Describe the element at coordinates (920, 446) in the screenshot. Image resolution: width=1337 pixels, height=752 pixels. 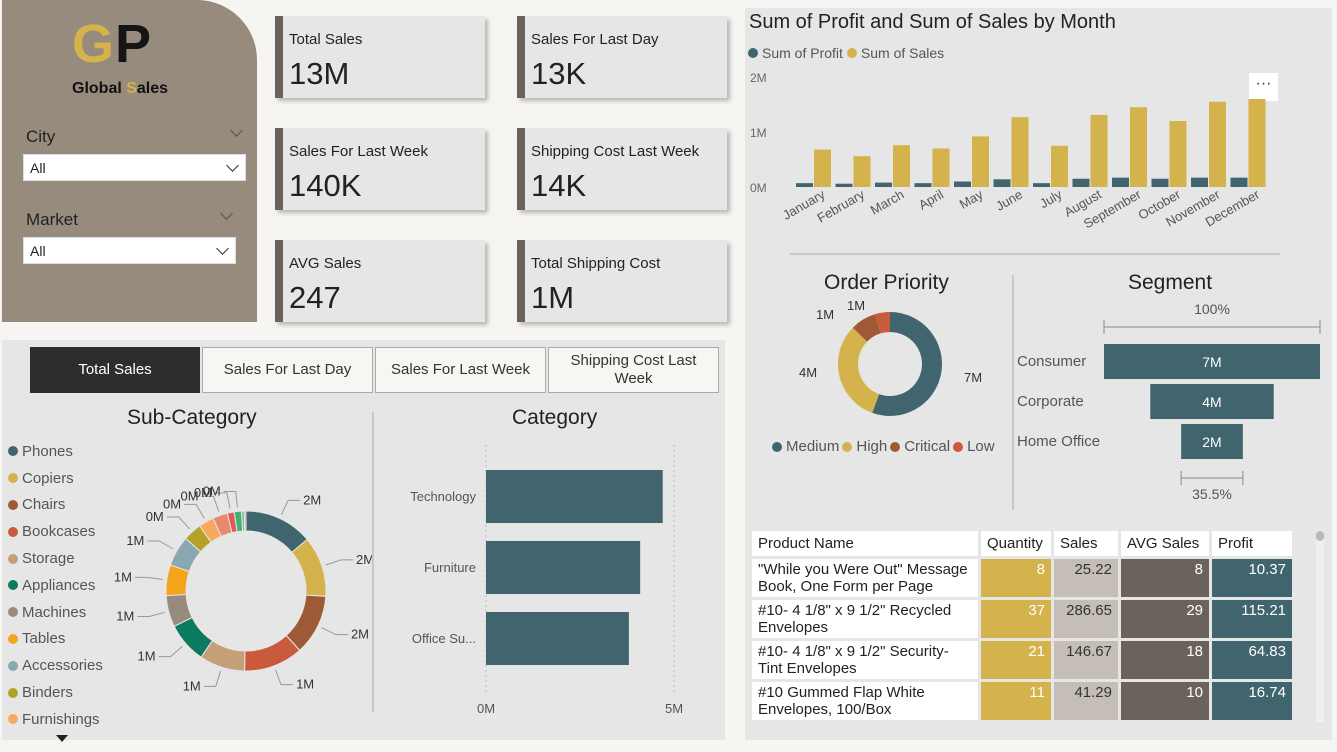
I see `legend-item: Critical` at that location.